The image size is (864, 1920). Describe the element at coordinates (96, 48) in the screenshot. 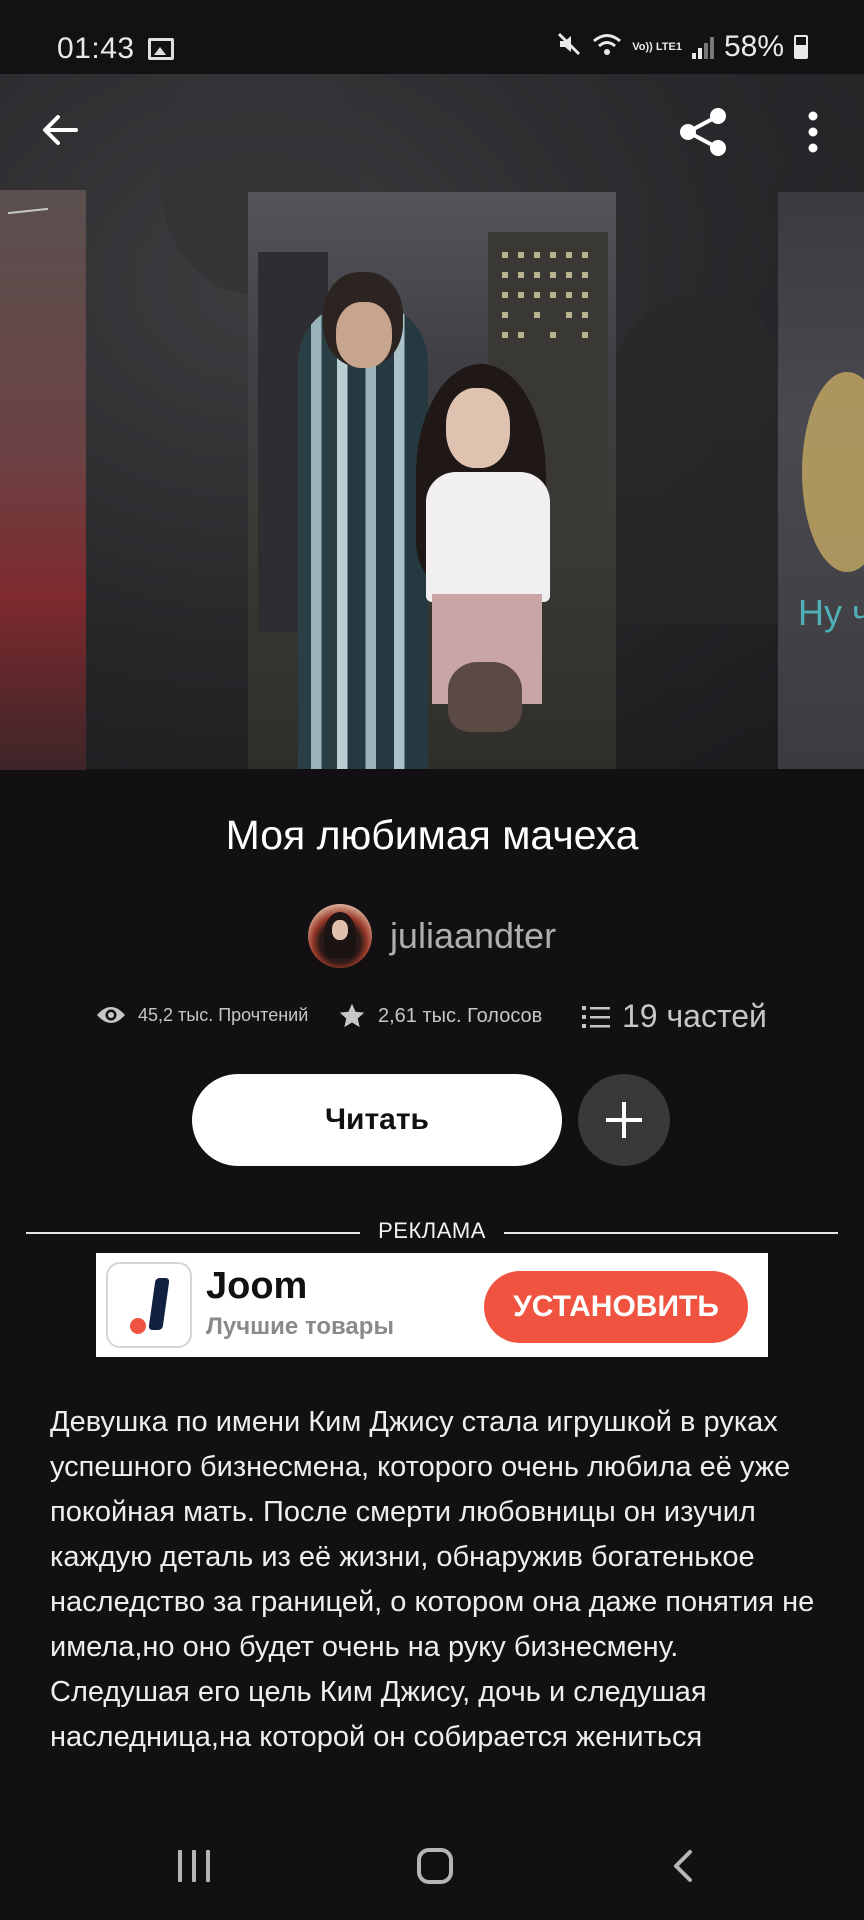

I see `status-time: 01:43` at that location.